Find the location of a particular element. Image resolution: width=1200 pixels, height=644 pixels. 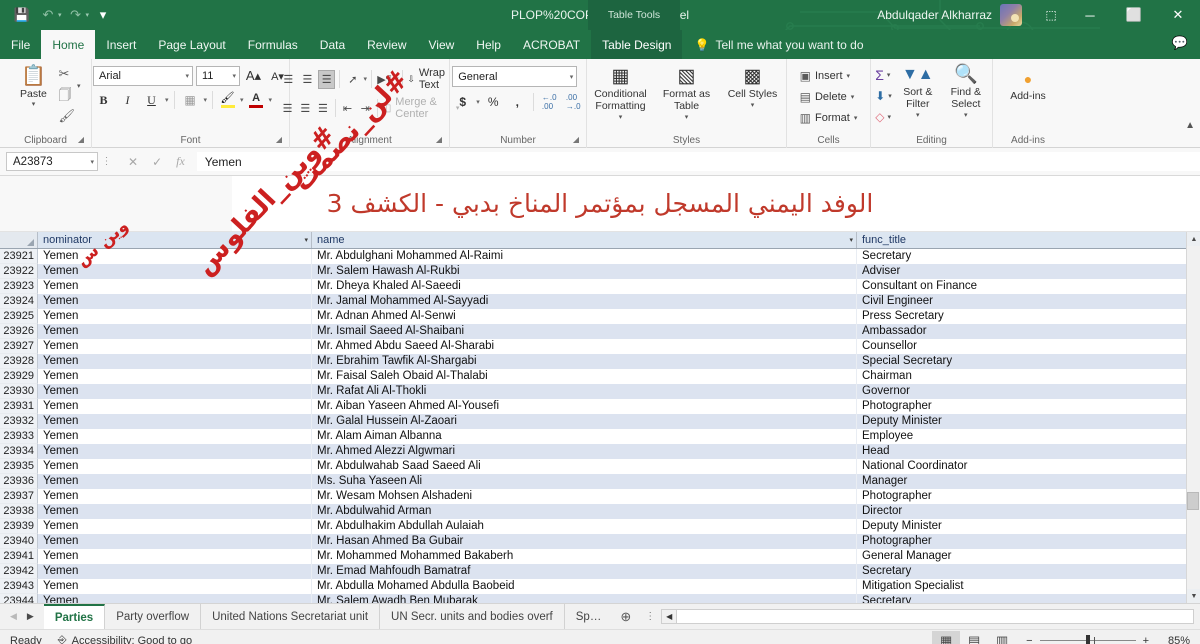

cell-func-title: General Manager is located at coordinates (1028, 556).